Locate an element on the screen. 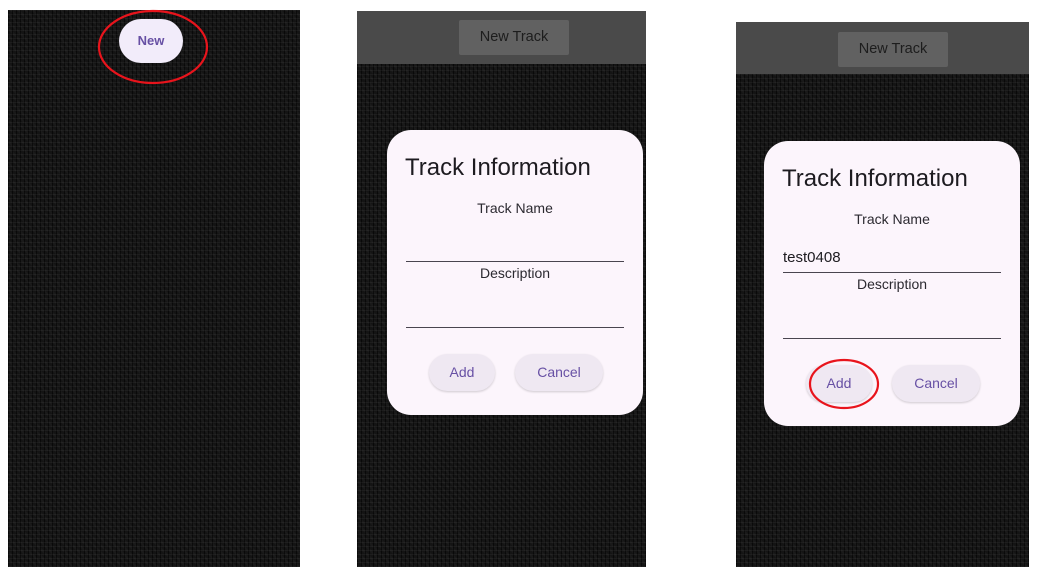 This screenshot has width=1038, height=567. new-button: New is located at coordinates (151, 41).